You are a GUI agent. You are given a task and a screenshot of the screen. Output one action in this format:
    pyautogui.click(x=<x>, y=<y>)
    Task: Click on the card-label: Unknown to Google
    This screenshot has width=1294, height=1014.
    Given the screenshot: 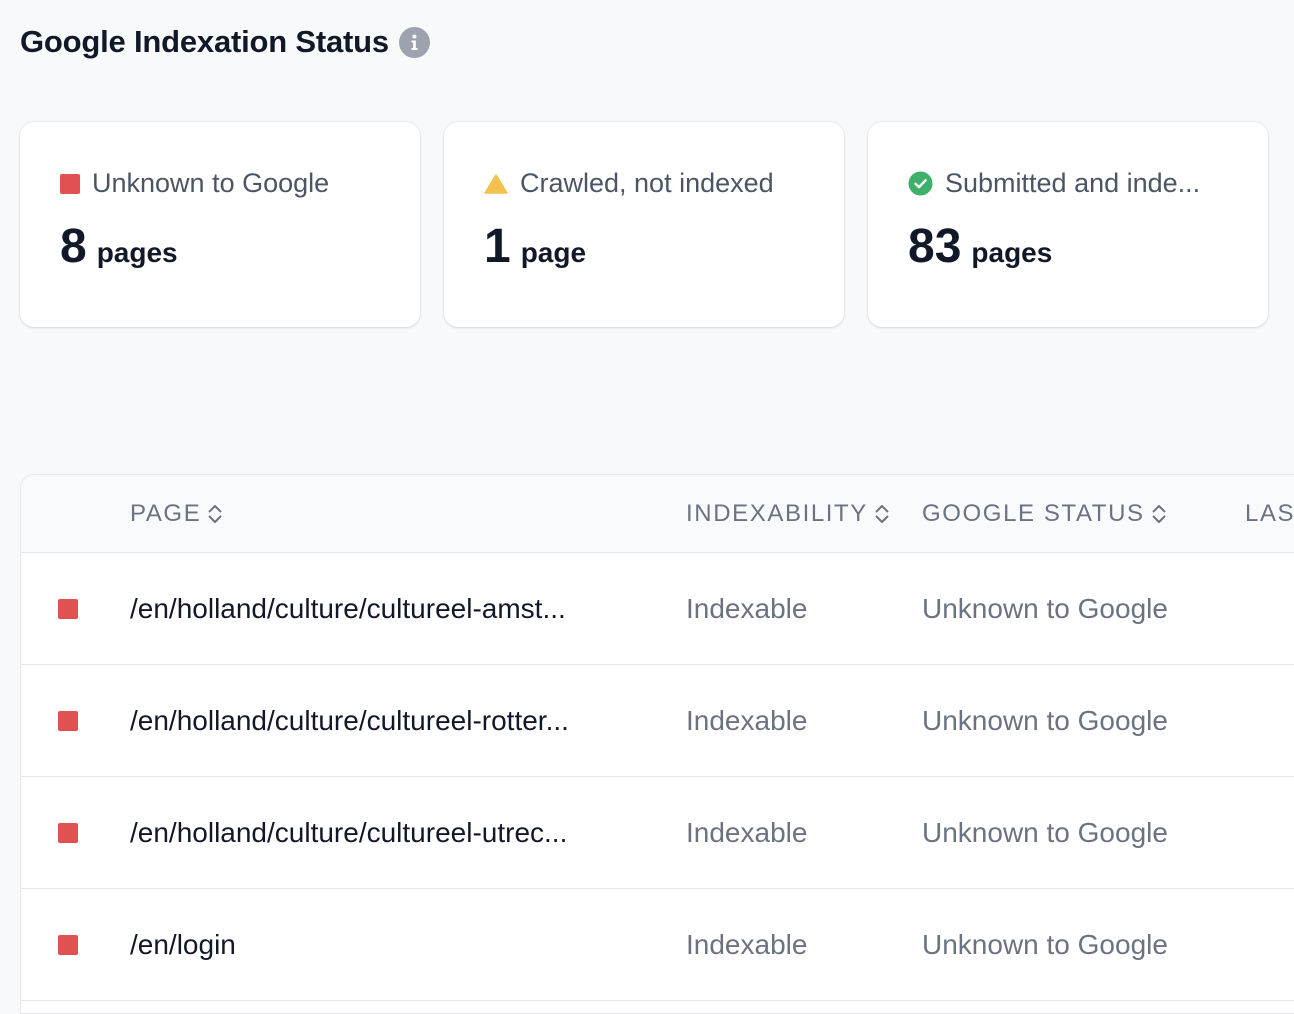 What is the action you would take?
    pyautogui.click(x=220, y=183)
    